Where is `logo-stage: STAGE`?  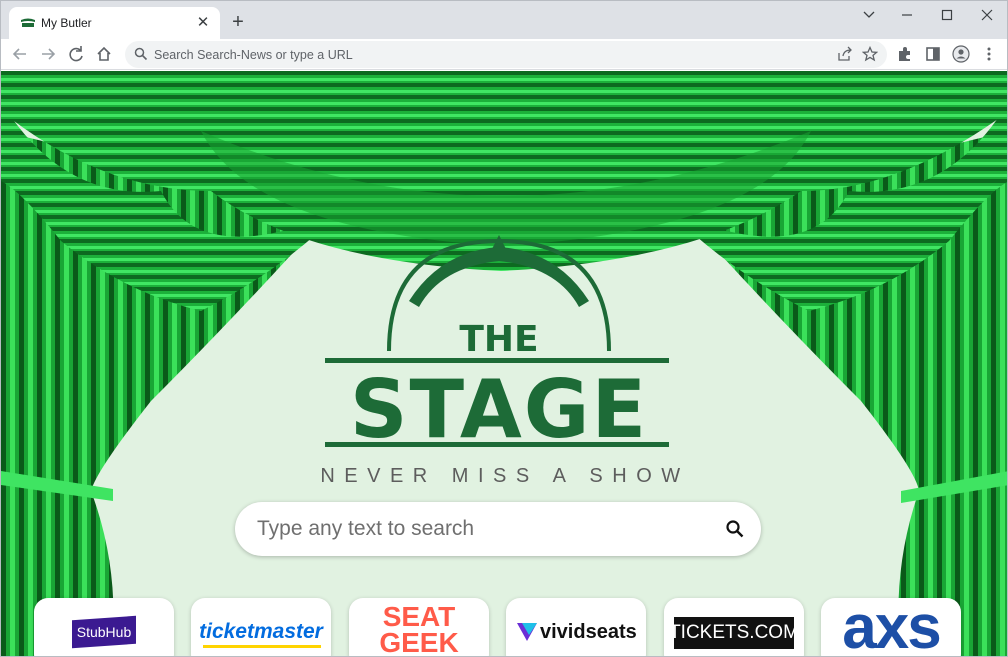 logo-stage: STAGE is located at coordinates (499, 409).